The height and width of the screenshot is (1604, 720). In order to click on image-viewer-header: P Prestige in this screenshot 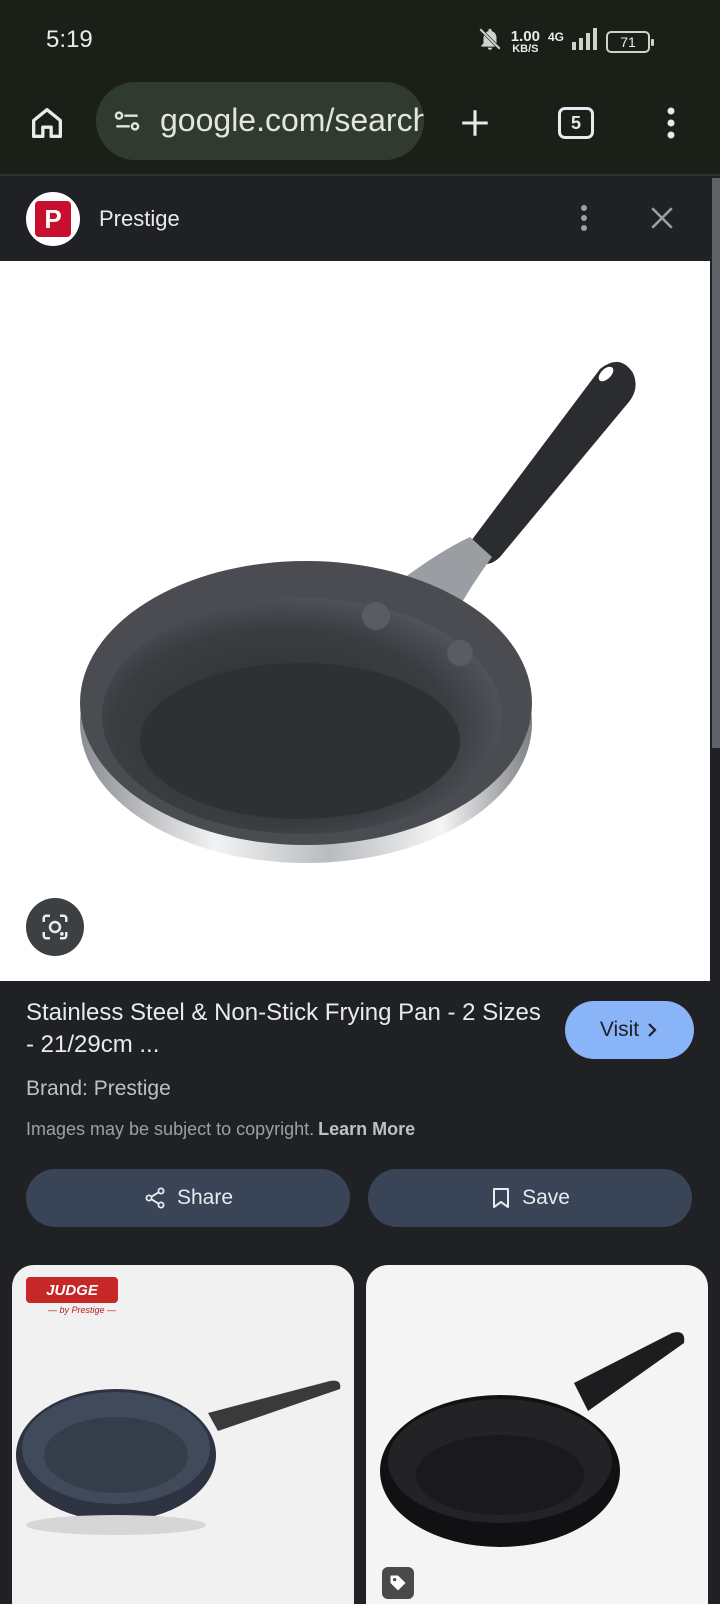, I will do `click(355, 219)`.